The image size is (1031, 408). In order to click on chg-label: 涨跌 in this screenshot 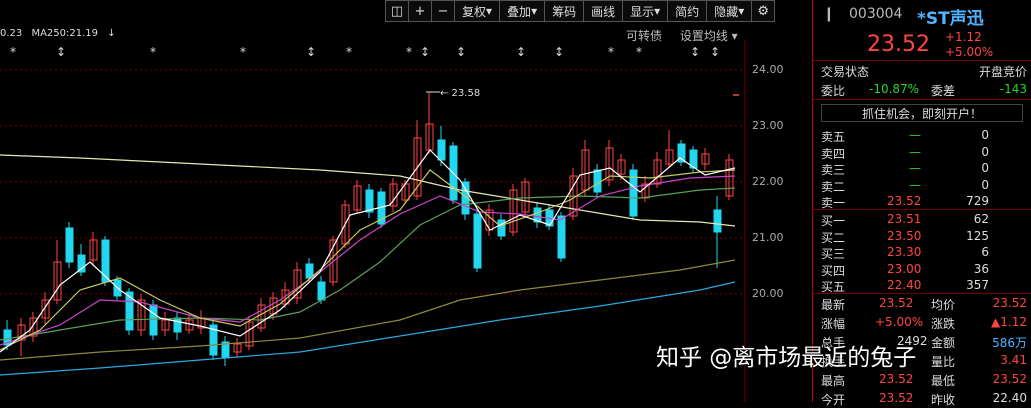, I will do `click(943, 323)`.